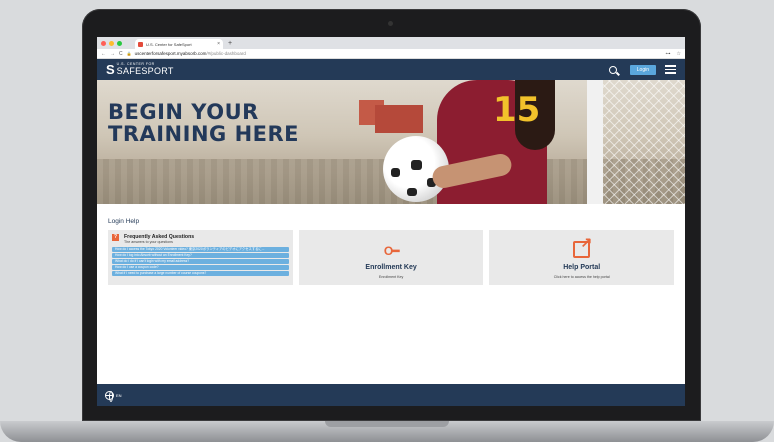 This screenshot has height=442, width=774. I want to click on key-icon: ⊶, so click(668, 54).